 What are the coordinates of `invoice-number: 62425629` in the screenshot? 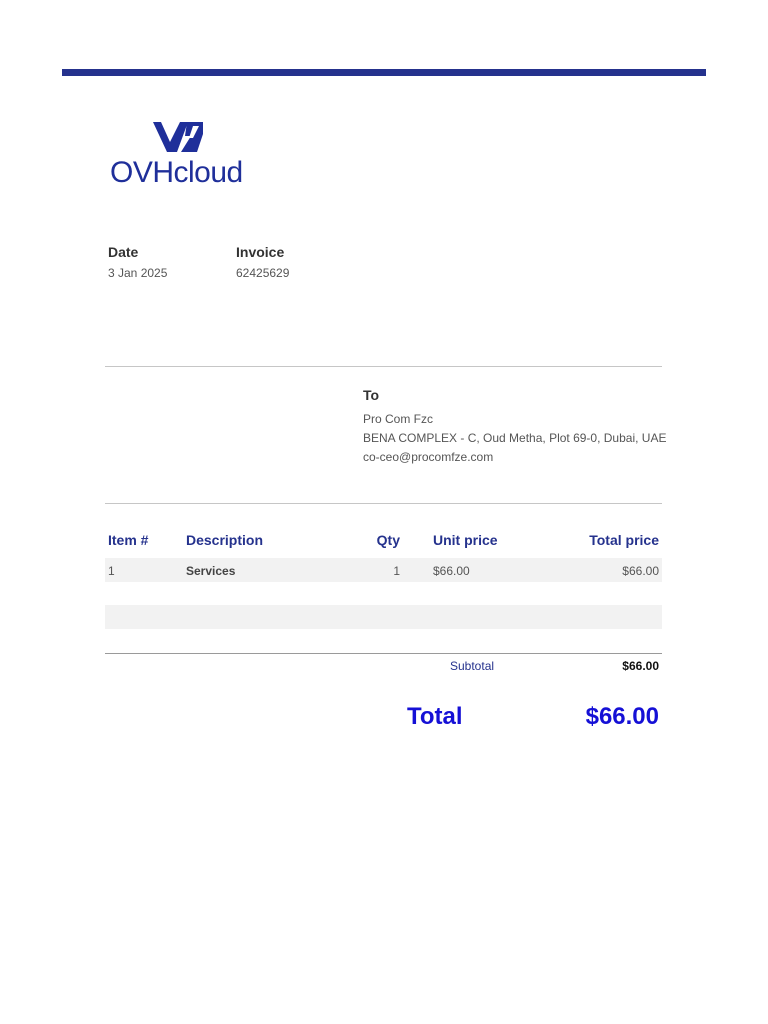 It's located at (263, 273).